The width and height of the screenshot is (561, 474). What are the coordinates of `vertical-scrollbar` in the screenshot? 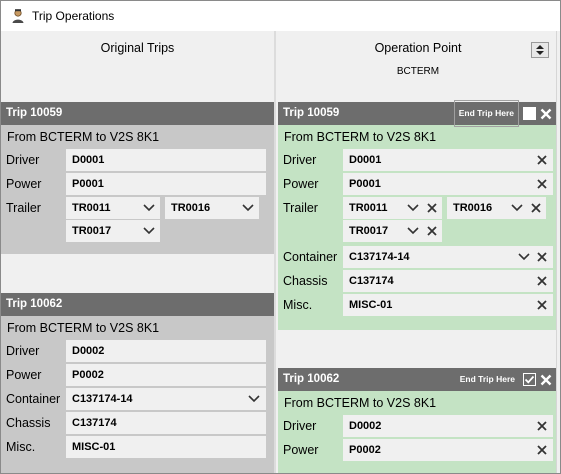 It's located at (558, 252).